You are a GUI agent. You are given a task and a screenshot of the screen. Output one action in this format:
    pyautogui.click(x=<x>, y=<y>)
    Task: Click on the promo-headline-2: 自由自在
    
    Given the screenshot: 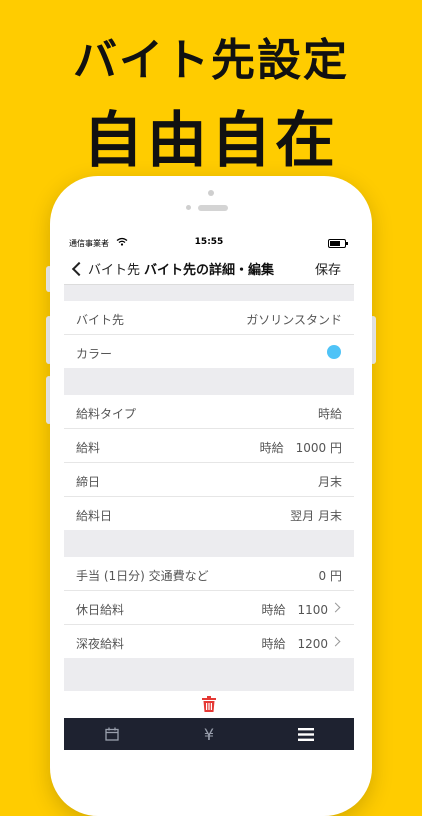 What is the action you would take?
    pyautogui.click(x=211, y=141)
    